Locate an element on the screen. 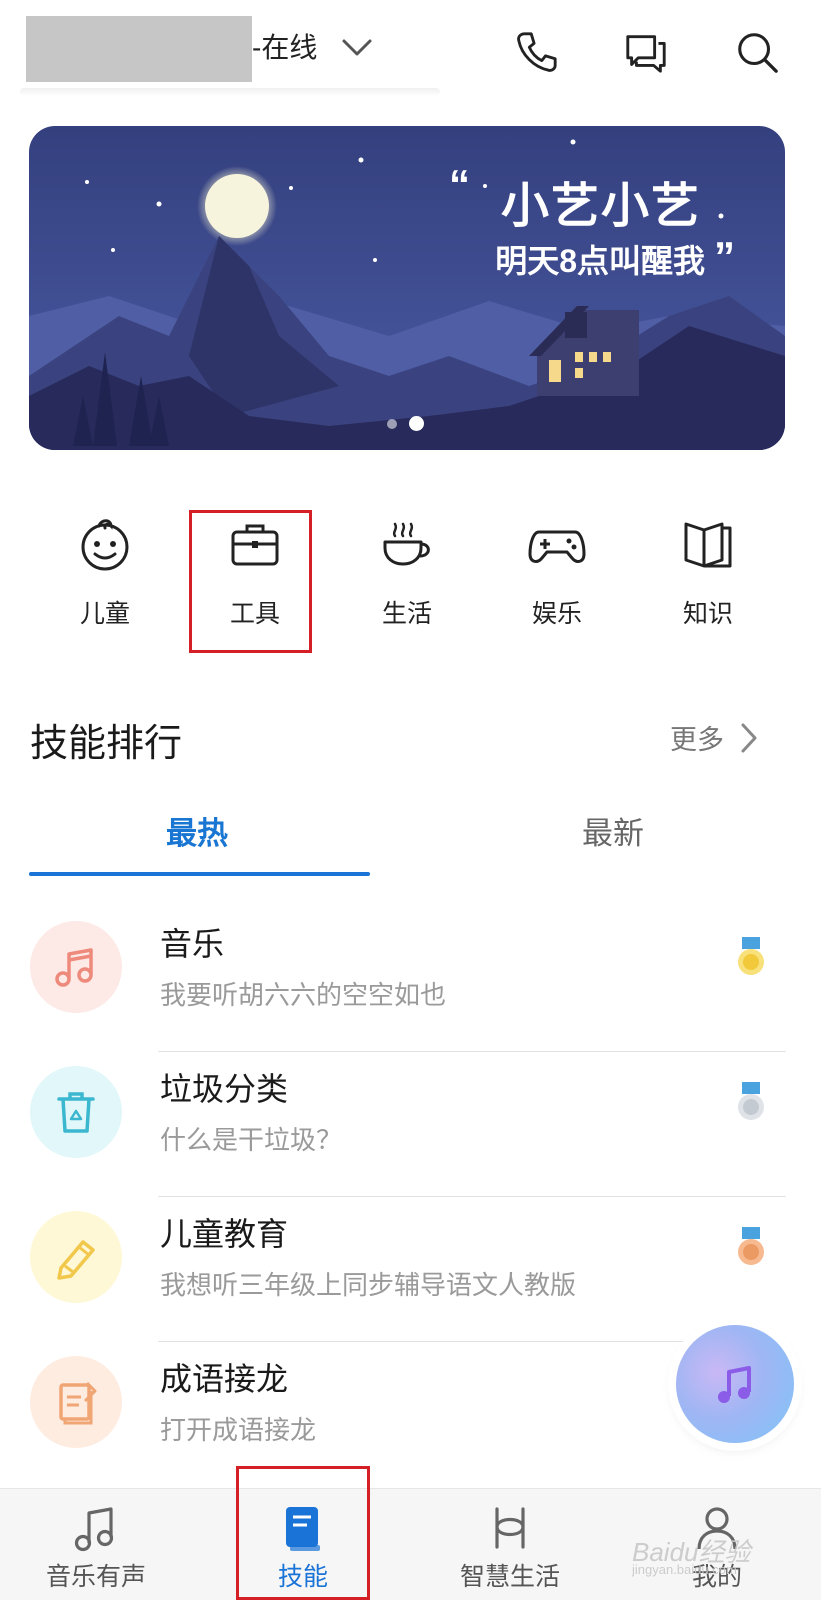 The width and height of the screenshot is (821, 1600). row-title: 成语接龙 is located at coordinates (224, 1379).